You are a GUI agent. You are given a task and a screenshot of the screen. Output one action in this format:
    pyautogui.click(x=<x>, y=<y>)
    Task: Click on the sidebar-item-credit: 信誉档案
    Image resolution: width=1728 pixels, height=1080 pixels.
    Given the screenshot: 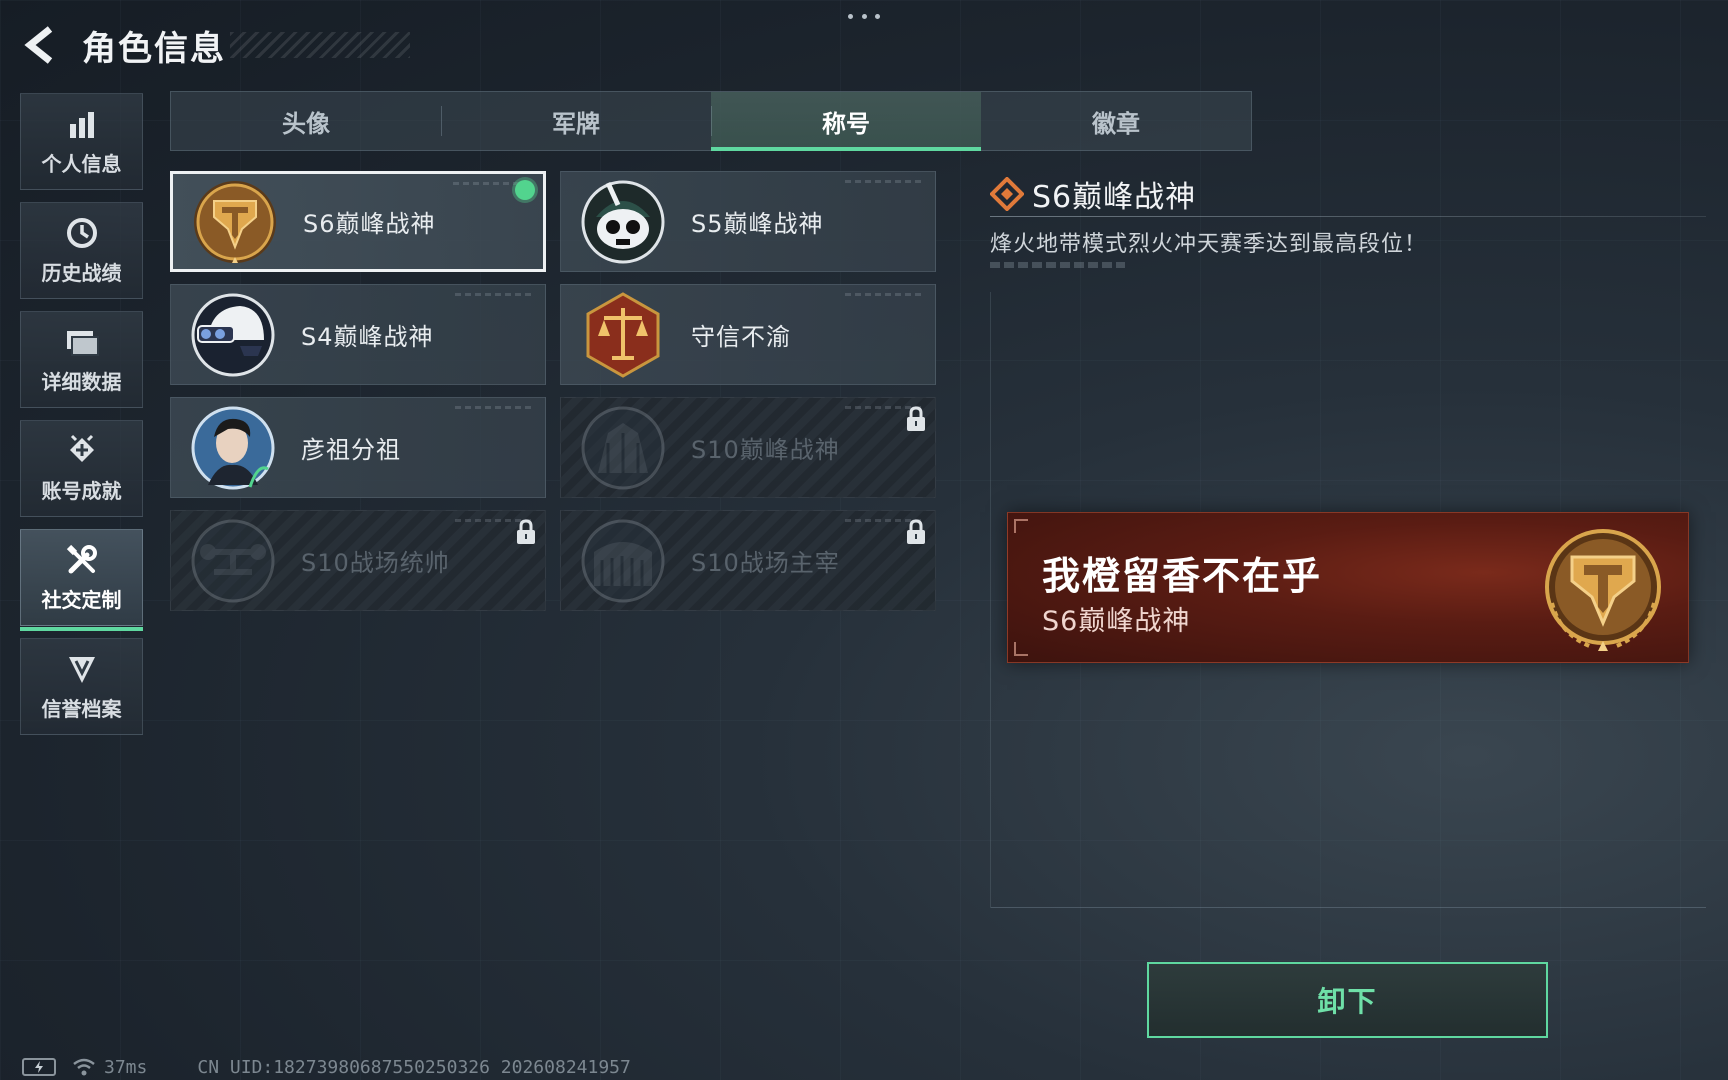 What is the action you would take?
    pyautogui.click(x=81, y=686)
    